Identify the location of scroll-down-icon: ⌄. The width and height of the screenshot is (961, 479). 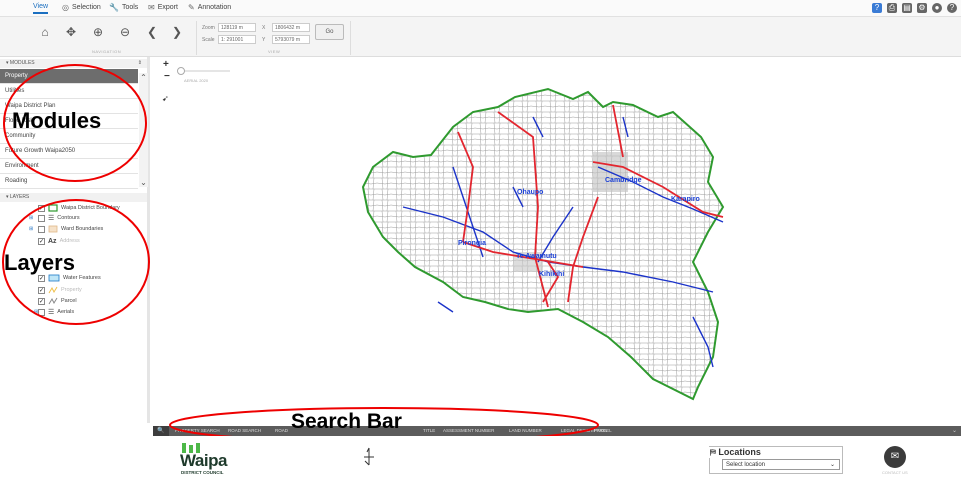
(143, 182).